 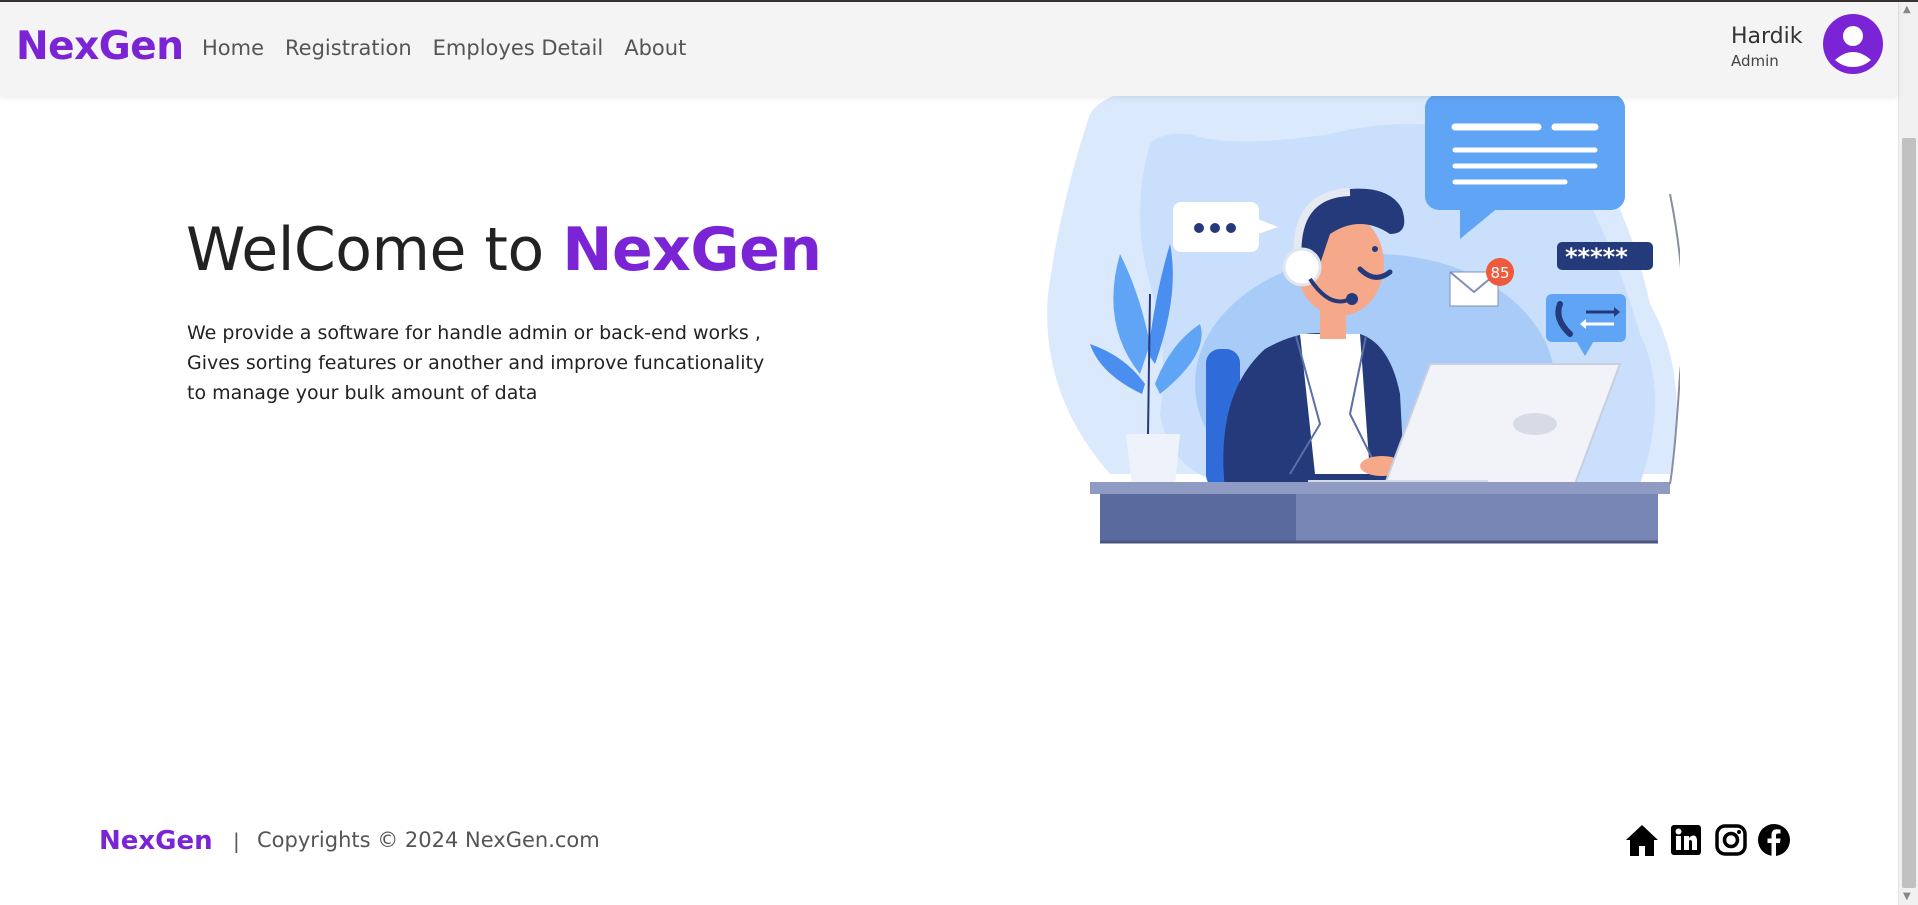 What do you see at coordinates (518, 48) in the screenshot?
I see `nav-link-employes-detail: Employes Detail` at bounding box center [518, 48].